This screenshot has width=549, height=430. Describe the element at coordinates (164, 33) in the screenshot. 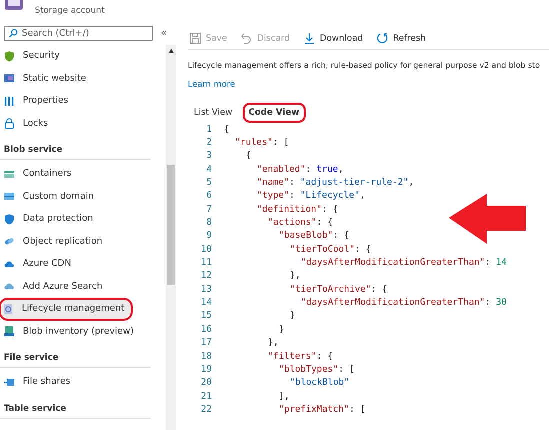

I see `collapse-button: «` at that location.